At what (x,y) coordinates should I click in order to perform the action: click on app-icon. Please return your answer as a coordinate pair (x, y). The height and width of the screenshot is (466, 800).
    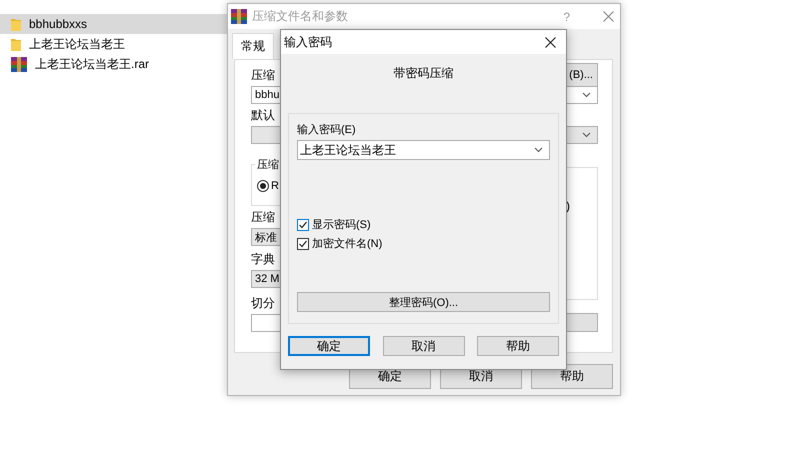
    Looking at the image, I should click on (239, 16).